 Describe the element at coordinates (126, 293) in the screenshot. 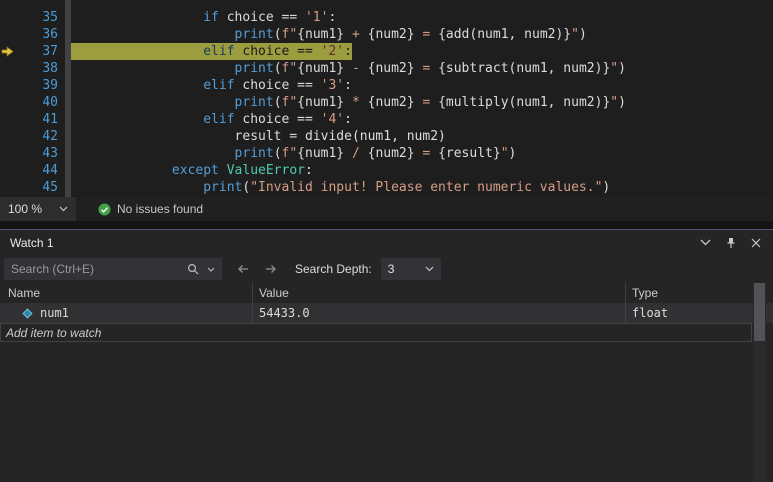

I see `column-header-name: Name` at that location.